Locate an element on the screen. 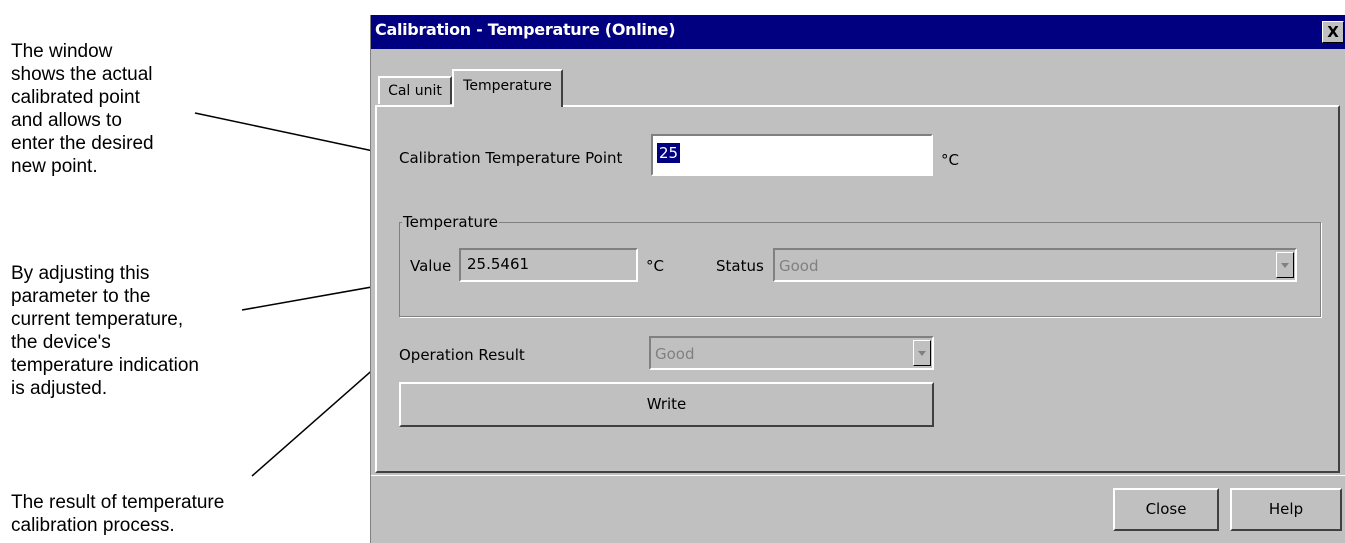 The width and height of the screenshot is (1345, 543). close-button: Close is located at coordinates (1166, 509).